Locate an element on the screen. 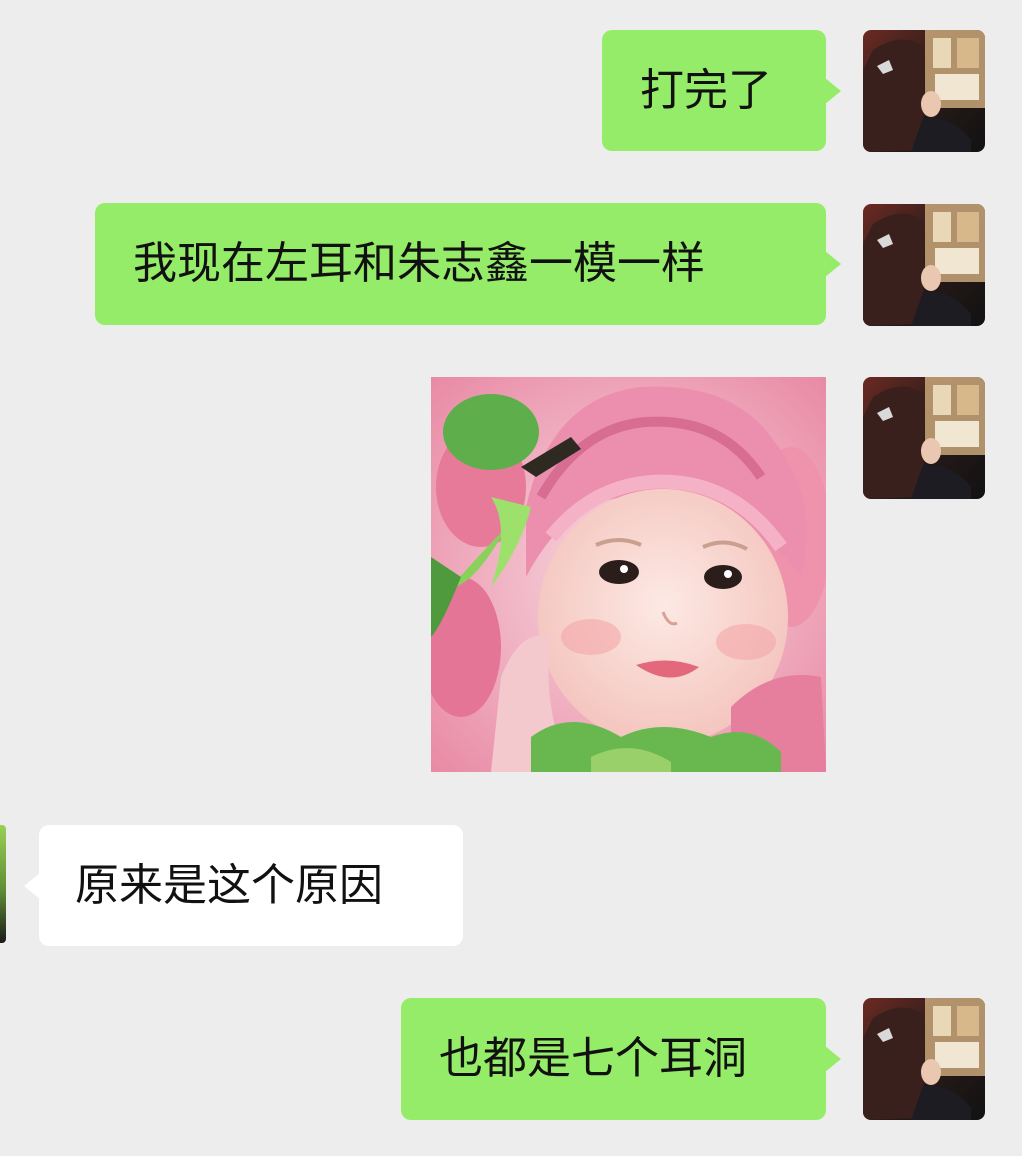  message-text: 打完了 is located at coordinates (706, 90).